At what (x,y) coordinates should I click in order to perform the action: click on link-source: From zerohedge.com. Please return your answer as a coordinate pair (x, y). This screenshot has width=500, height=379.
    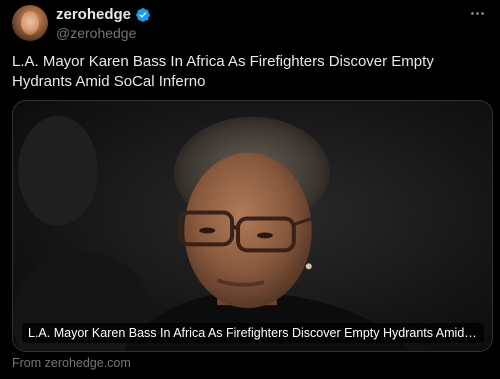
    Looking at the image, I should click on (71, 363).